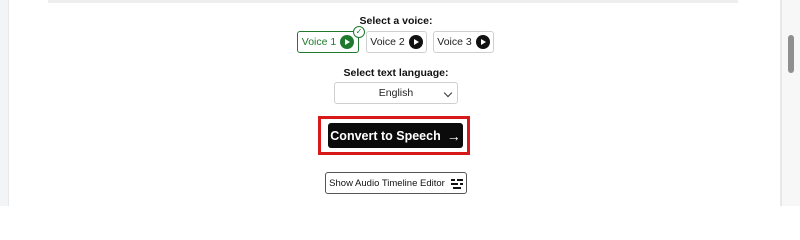  I want to click on voice-2-label: Voice 2, so click(387, 42).